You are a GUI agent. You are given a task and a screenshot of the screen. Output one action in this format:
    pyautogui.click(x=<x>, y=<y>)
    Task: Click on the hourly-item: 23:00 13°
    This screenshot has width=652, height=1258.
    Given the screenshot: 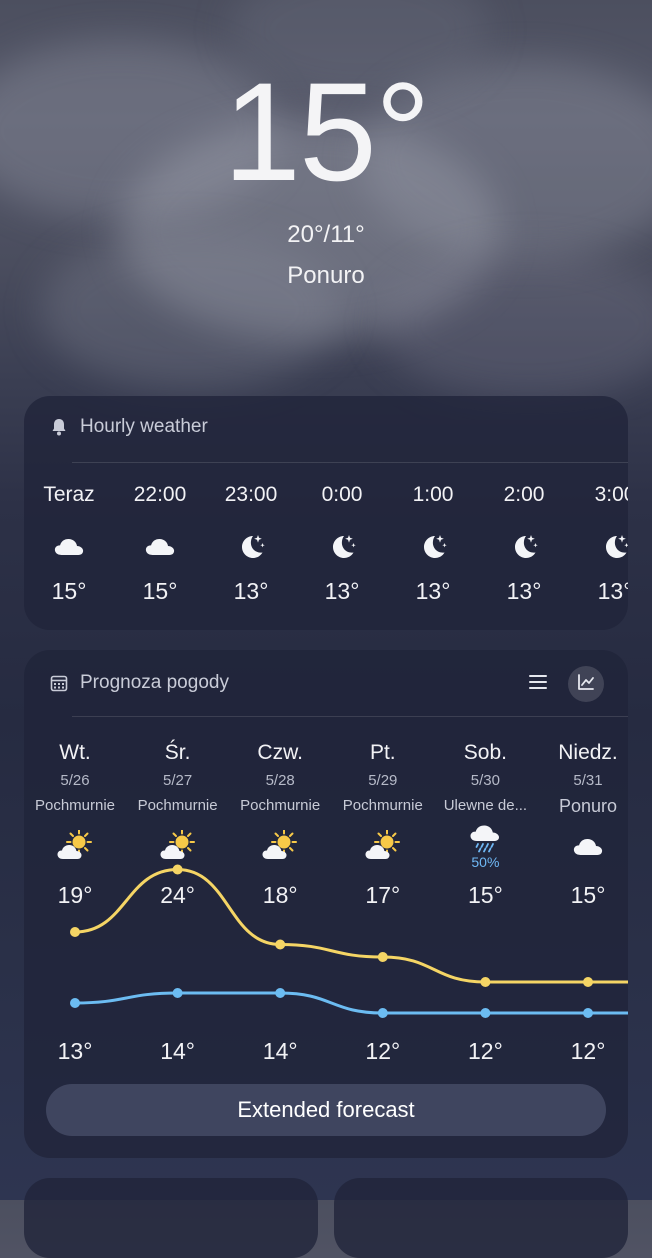 What is the action you would take?
    pyautogui.click(x=251, y=542)
    